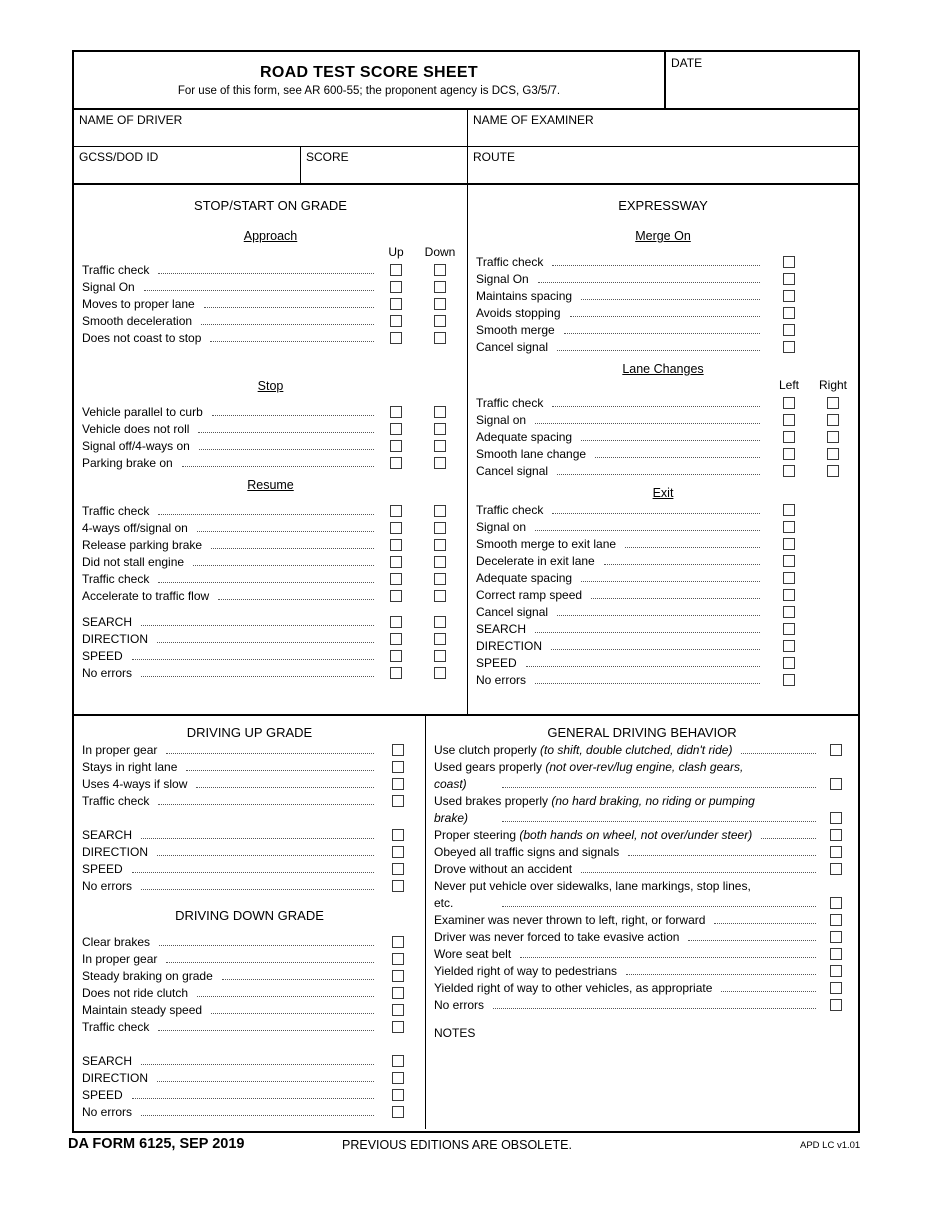 This screenshot has height=1230, width=950. I want to click on score-field: SCORE, so click(384, 165).